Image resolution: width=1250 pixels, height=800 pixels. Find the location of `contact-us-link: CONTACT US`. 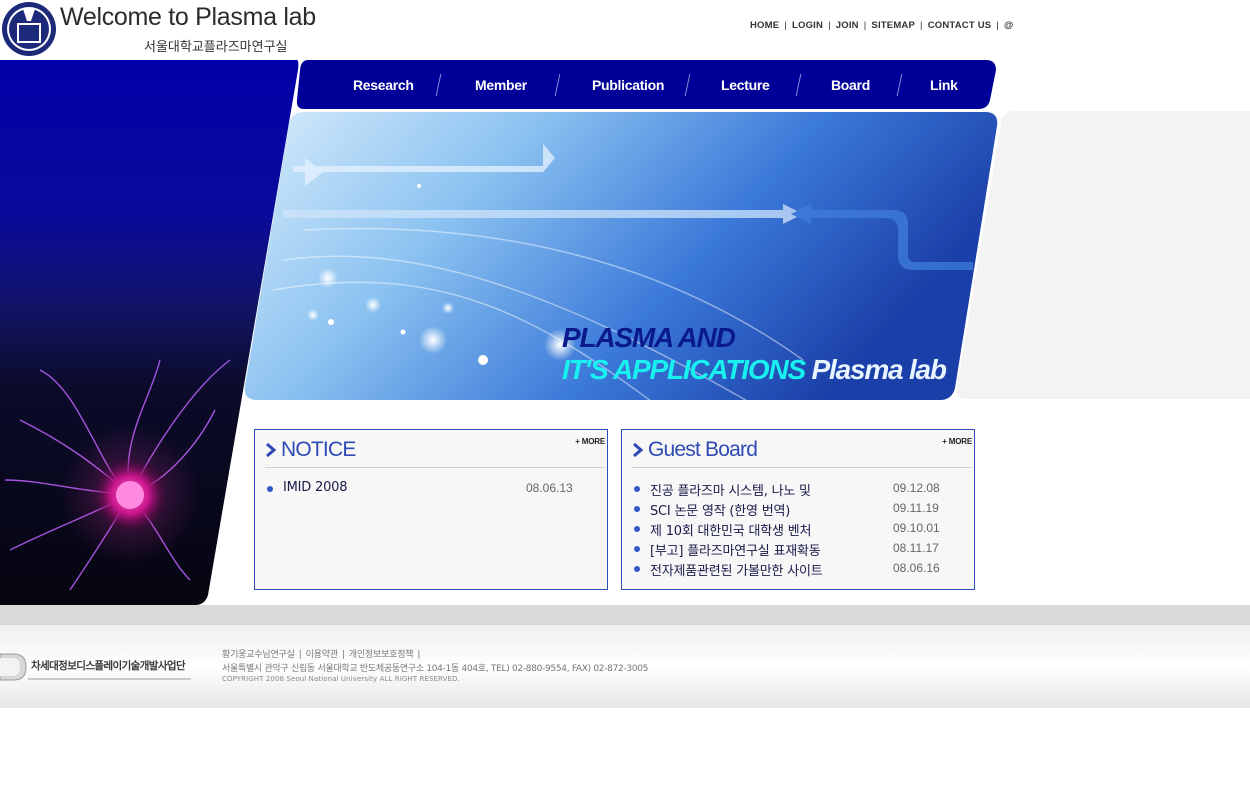

contact-us-link: CONTACT US is located at coordinates (960, 25).